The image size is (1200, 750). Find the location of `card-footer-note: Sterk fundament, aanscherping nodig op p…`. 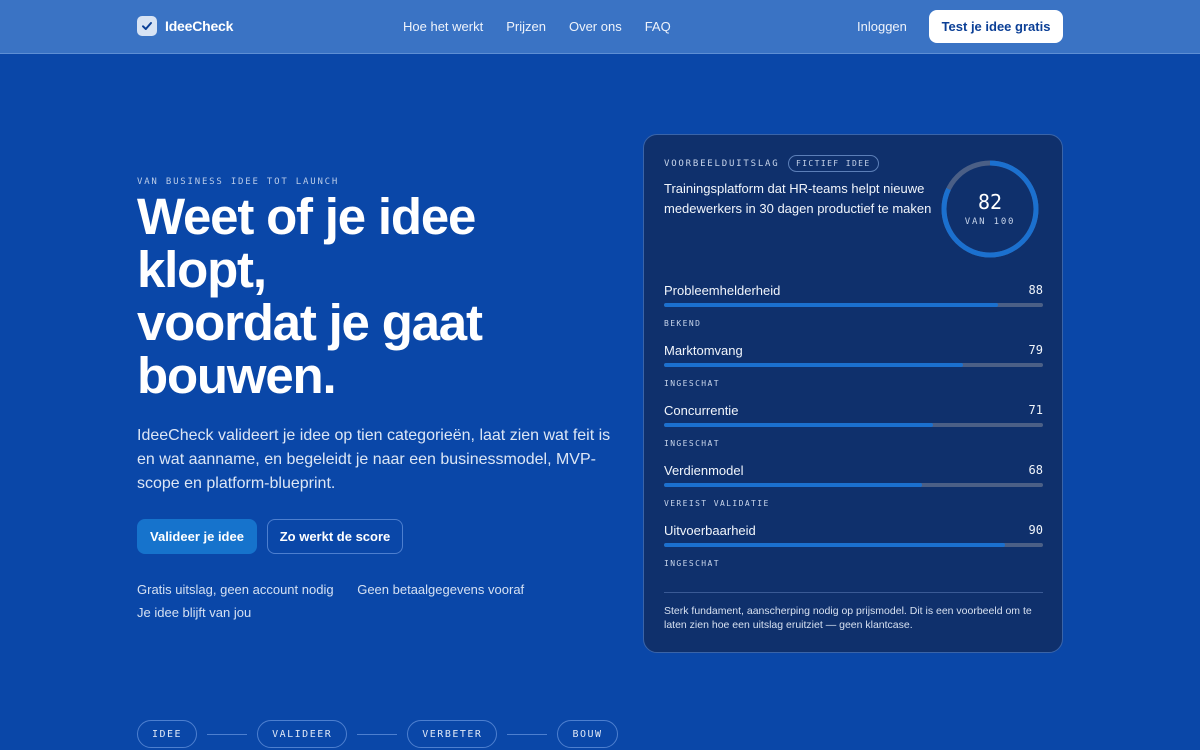

card-footer-note: Sterk fundament, aanscherping nodig op p… is located at coordinates (848, 618).